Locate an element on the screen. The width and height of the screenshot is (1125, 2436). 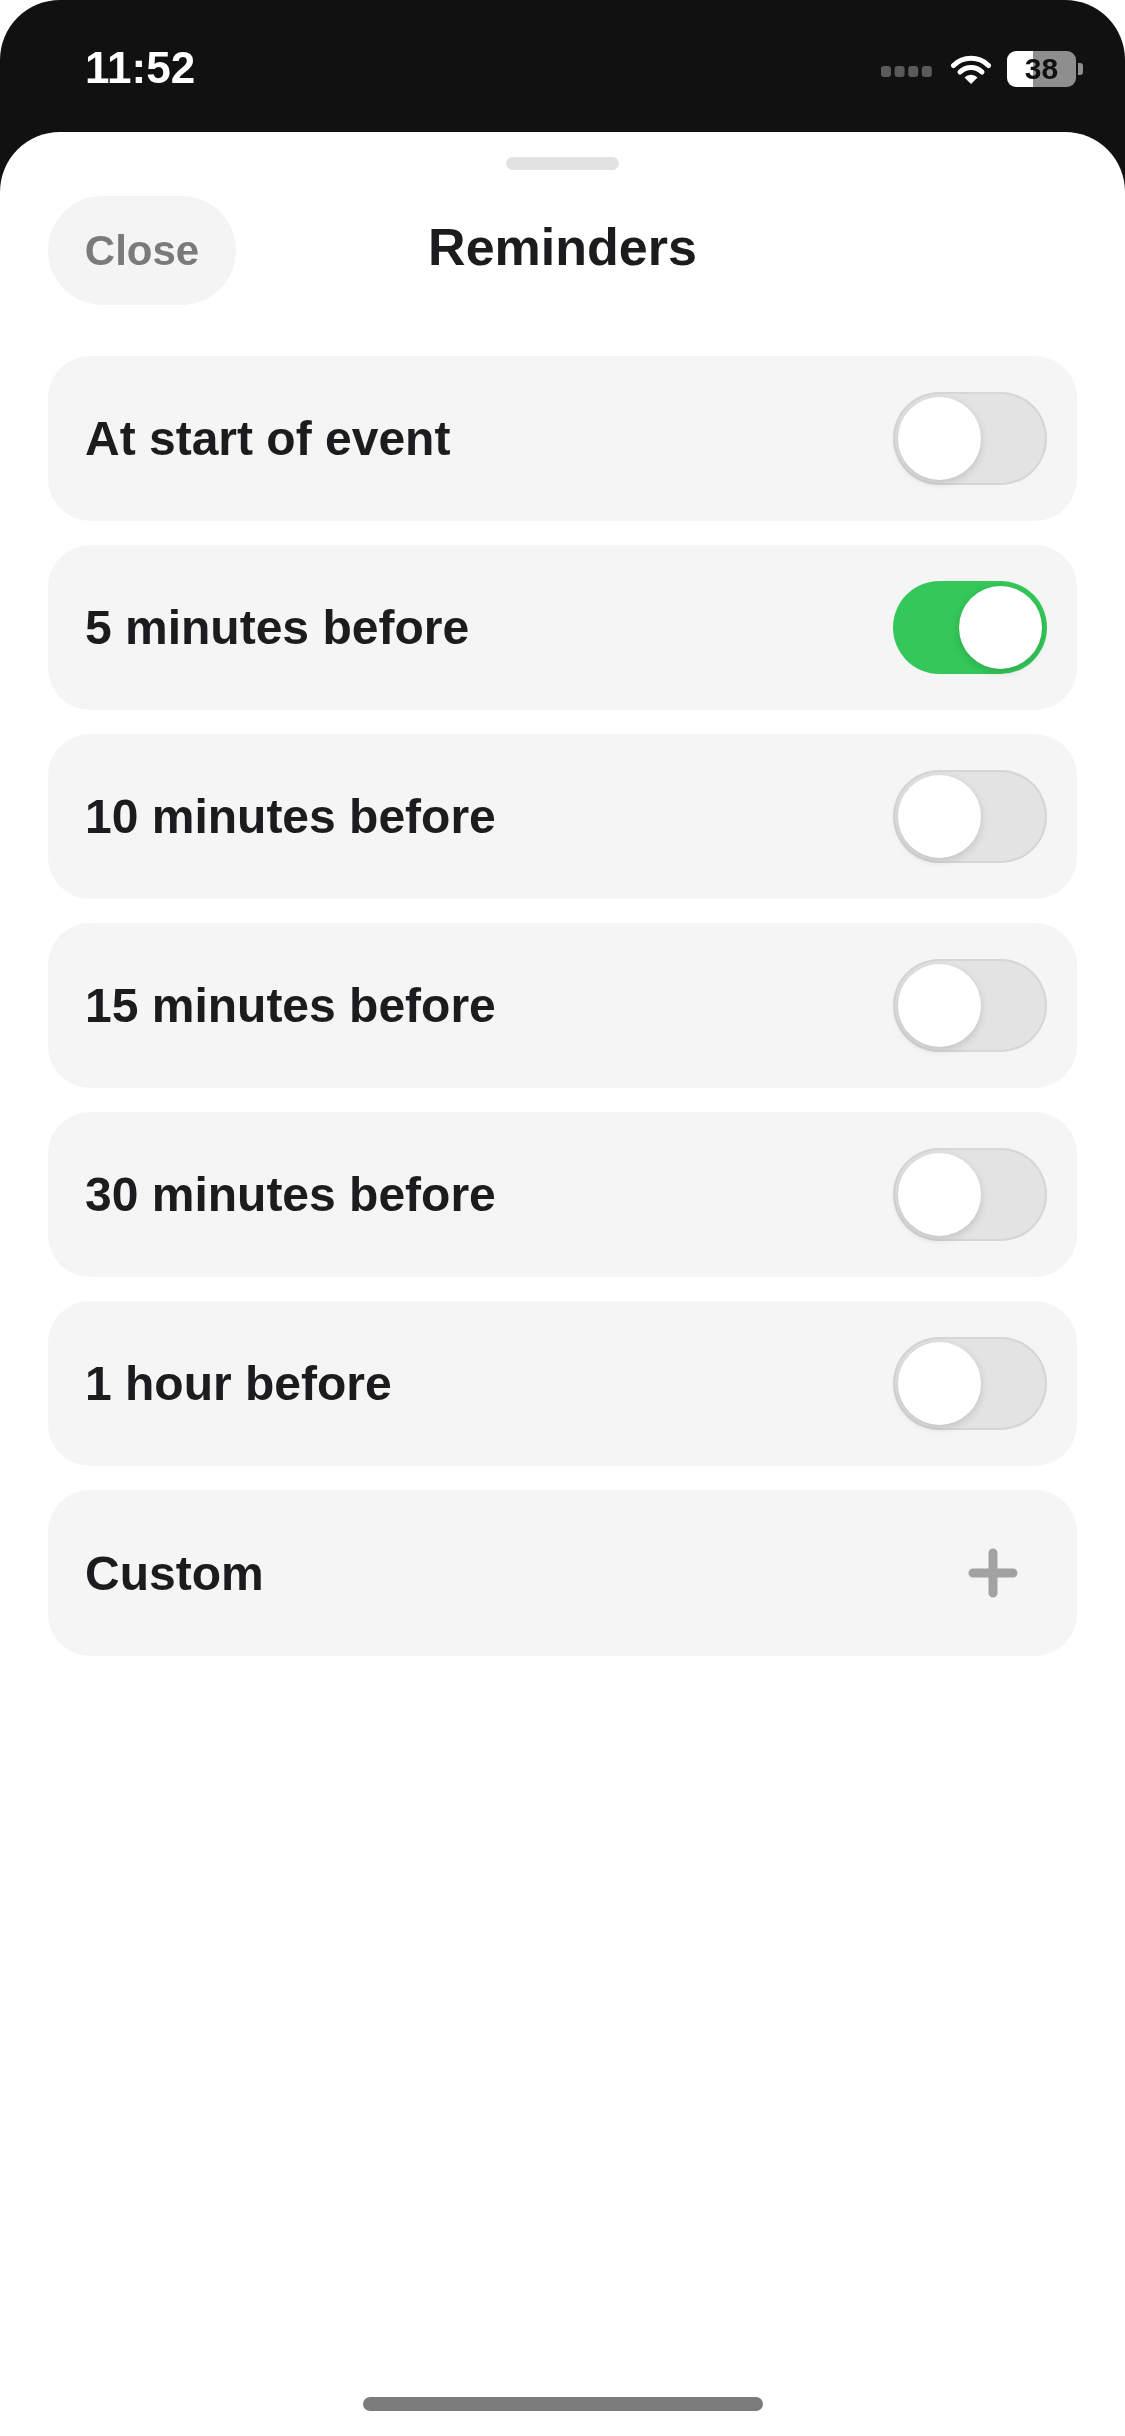
wifi-icon is located at coordinates (971, 69).